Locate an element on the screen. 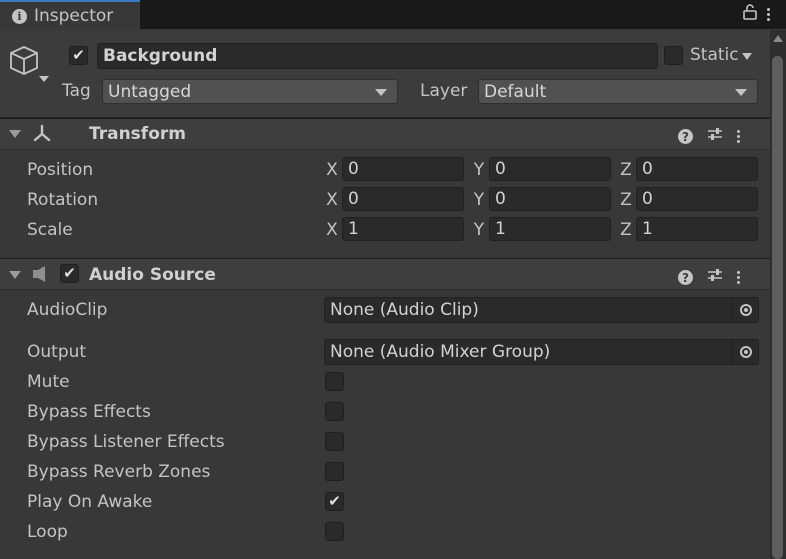  rotation-z-input: 0 is located at coordinates (697, 199).